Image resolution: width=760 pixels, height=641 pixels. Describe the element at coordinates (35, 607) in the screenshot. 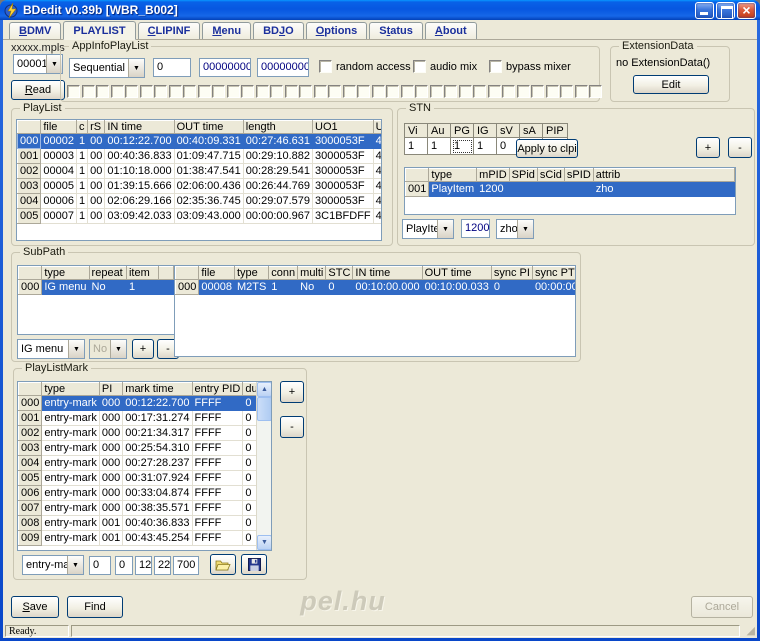

I see `save-button: Save` at that location.